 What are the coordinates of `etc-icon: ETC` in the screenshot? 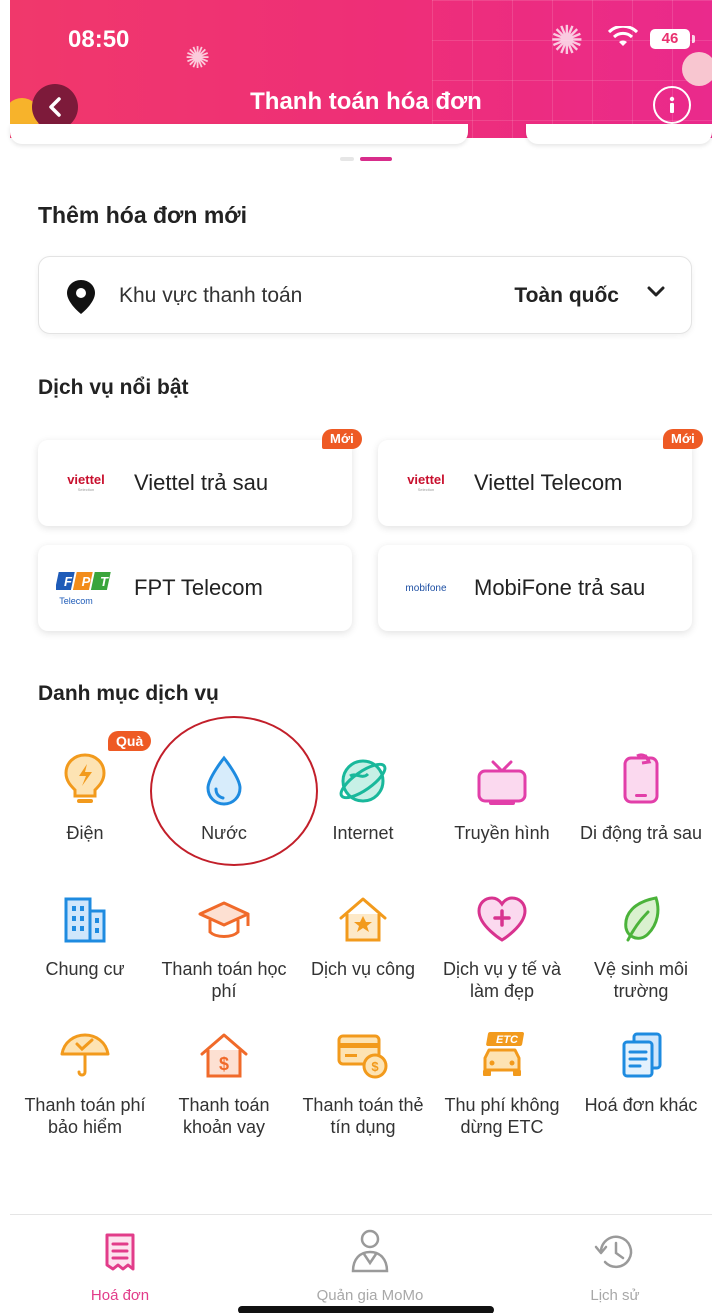 It's located at (503, 1054).